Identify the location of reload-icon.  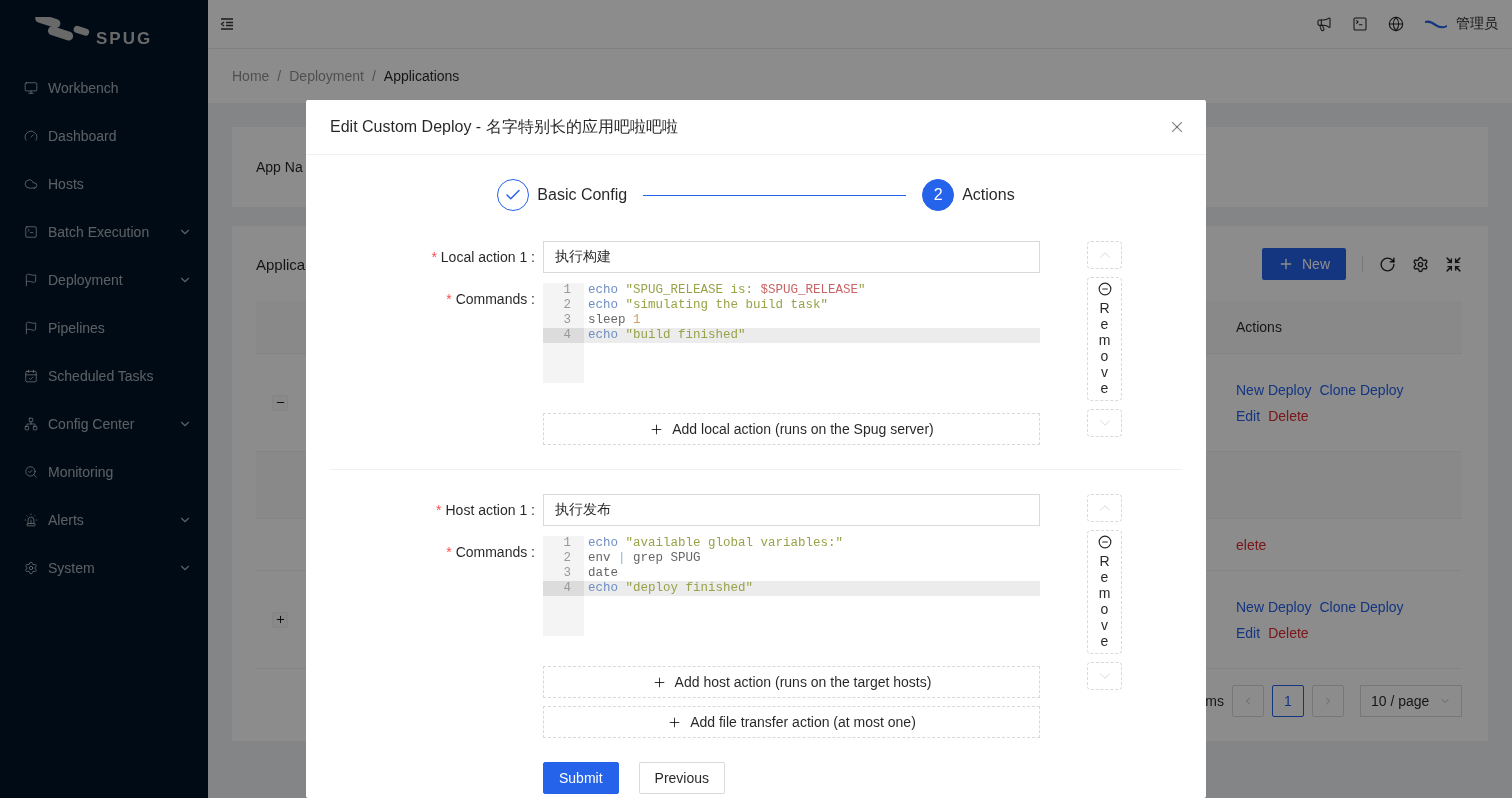
(1387, 264).